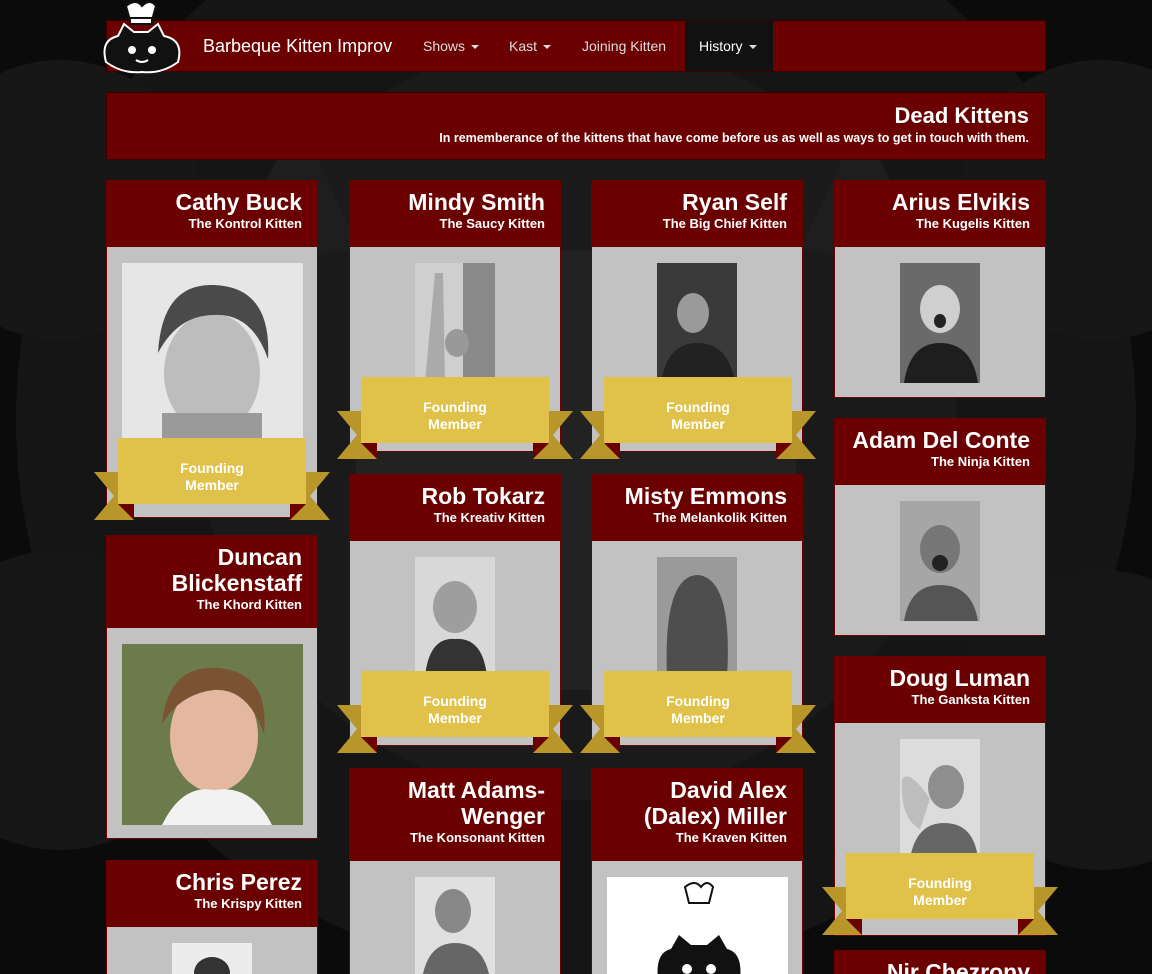 This screenshot has width=1152, height=974. What do you see at coordinates (492, 223) in the screenshot?
I see `member-role: The Saucy Kitten` at bounding box center [492, 223].